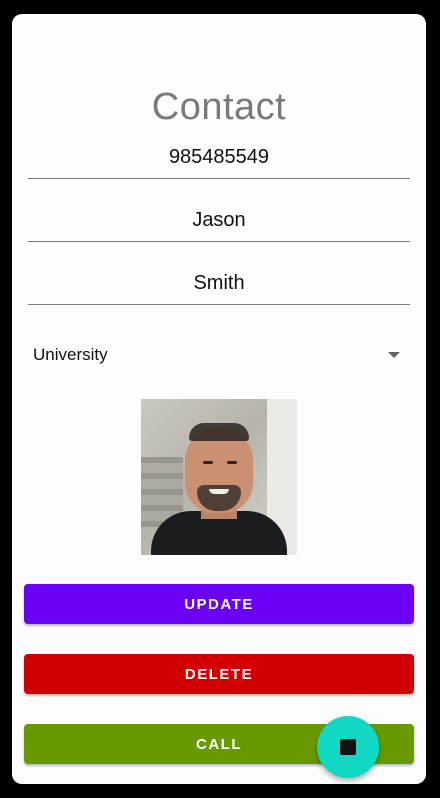  I want to click on last-name-field: Smith, so click(219, 286).